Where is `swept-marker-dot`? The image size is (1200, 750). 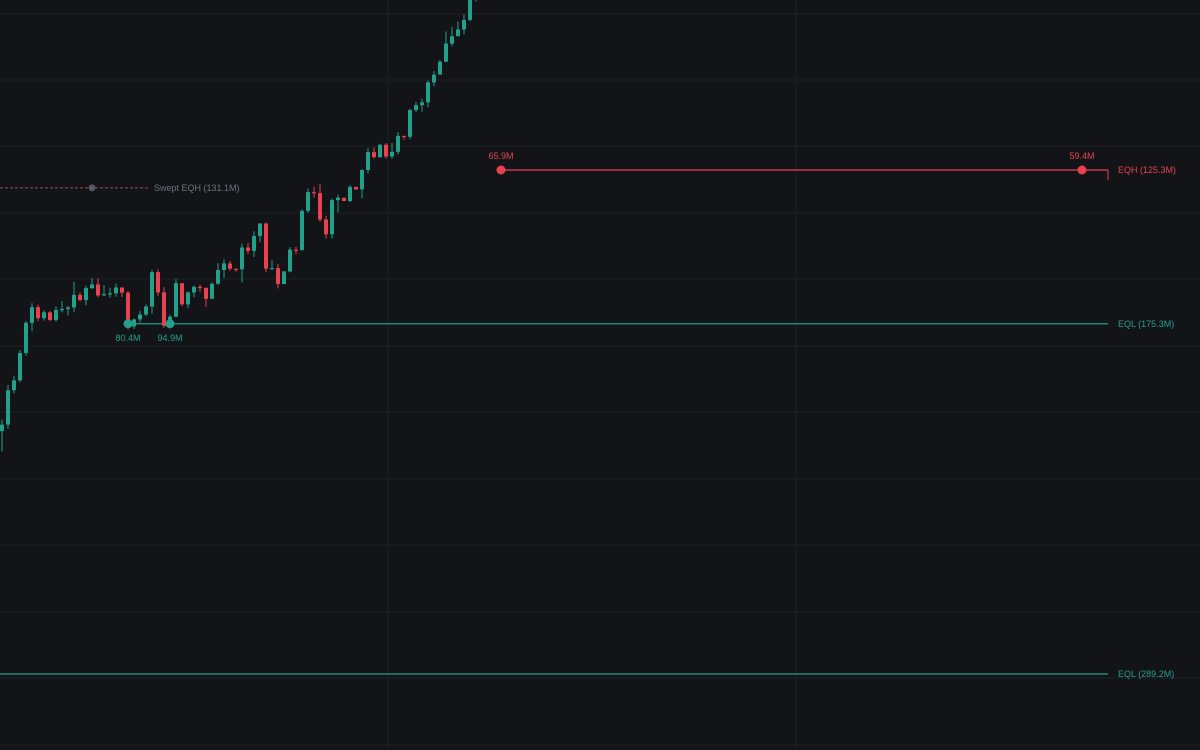 swept-marker-dot is located at coordinates (92, 188).